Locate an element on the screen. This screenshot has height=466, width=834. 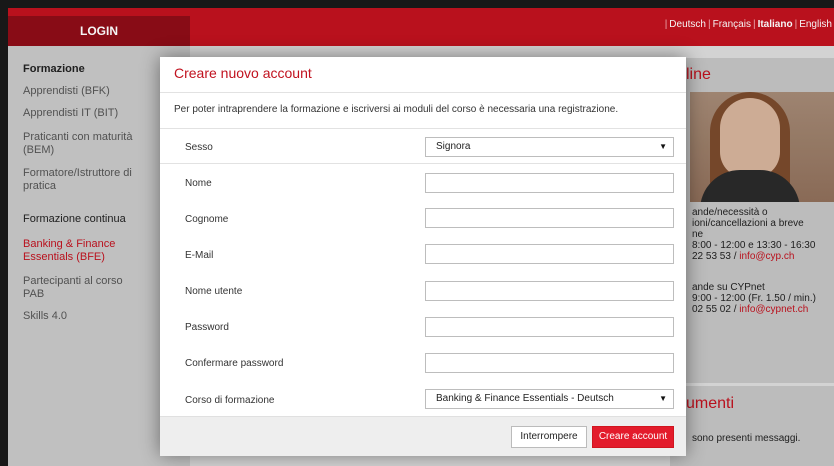
course-label: Corso di formazione is located at coordinates (230, 400).